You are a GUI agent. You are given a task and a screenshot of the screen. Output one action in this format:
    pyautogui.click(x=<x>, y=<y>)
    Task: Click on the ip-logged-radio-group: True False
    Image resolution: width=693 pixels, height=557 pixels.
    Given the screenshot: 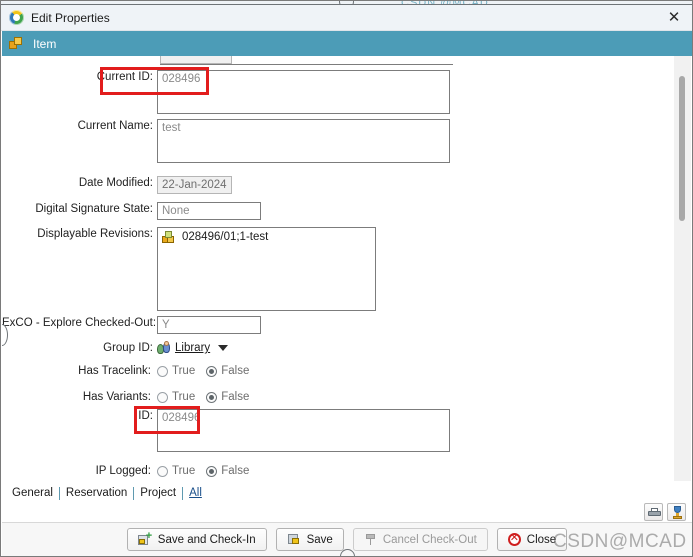 What is the action you would take?
    pyautogui.click(x=203, y=471)
    